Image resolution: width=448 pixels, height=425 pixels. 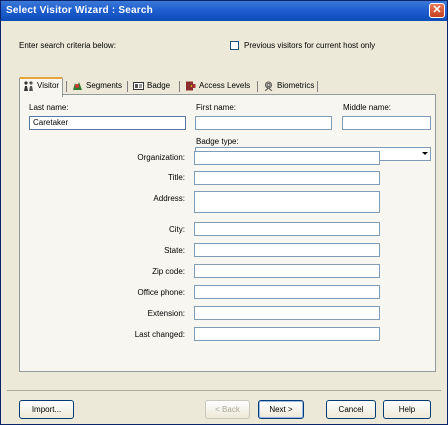 What do you see at coordinates (386, 123) in the screenshot?
I see `middle-name-input` at bounding box center [386, 123].